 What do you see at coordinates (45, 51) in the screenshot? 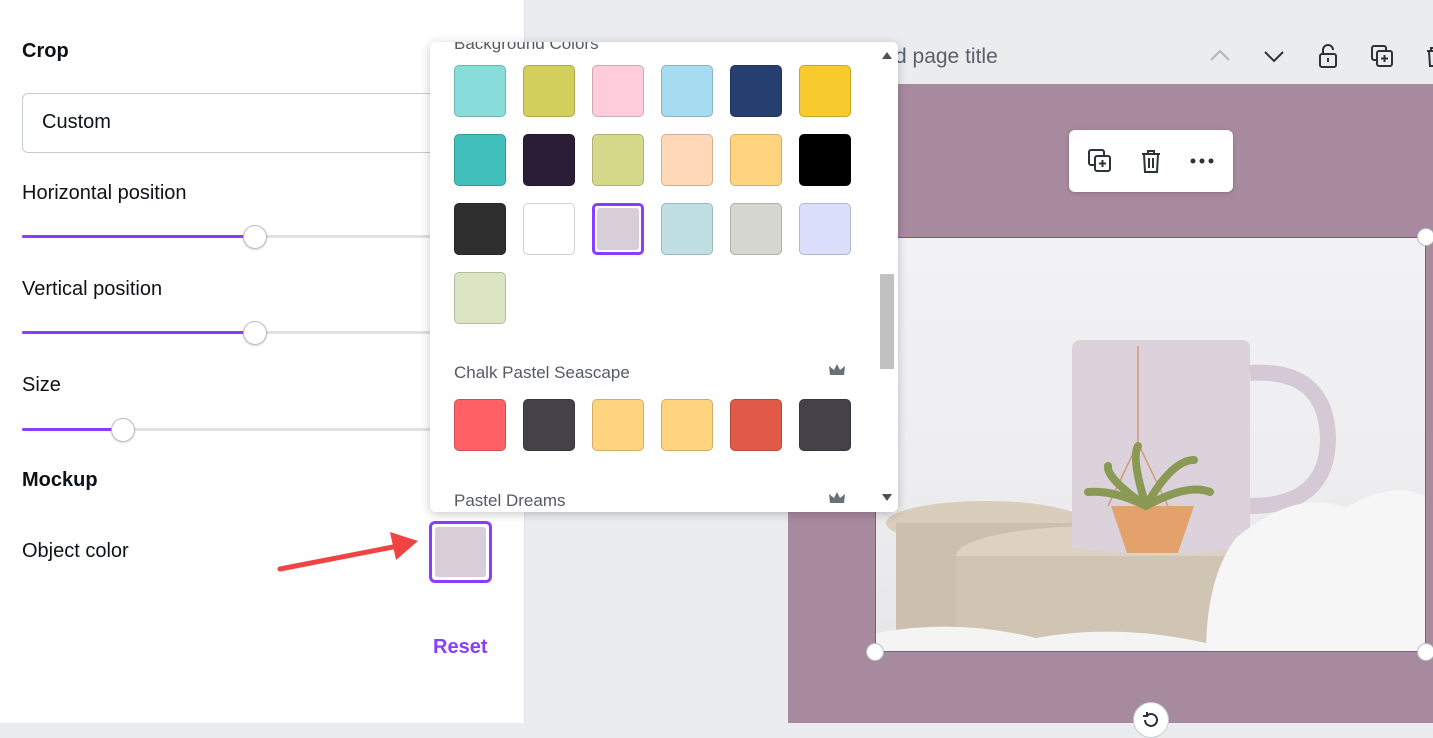
I see `crop-section-title: Crop` at bounding box center [45, 51].